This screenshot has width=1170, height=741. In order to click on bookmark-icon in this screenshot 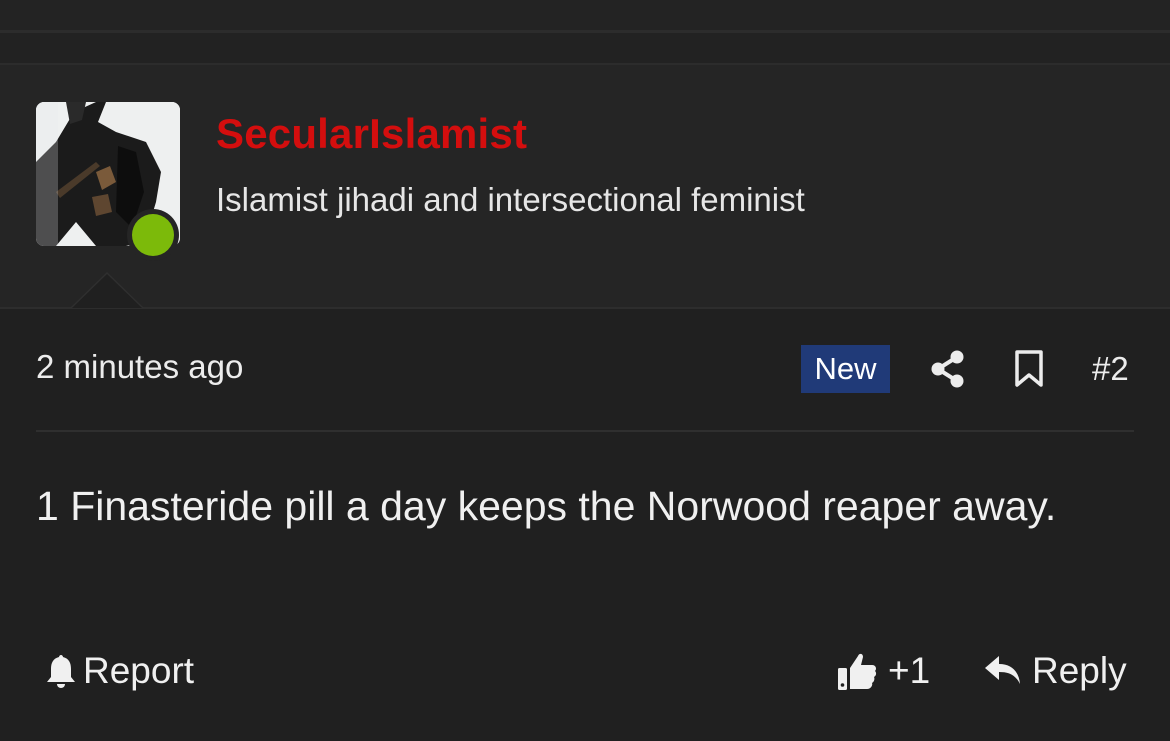, I will do `click(1029, 369)`.